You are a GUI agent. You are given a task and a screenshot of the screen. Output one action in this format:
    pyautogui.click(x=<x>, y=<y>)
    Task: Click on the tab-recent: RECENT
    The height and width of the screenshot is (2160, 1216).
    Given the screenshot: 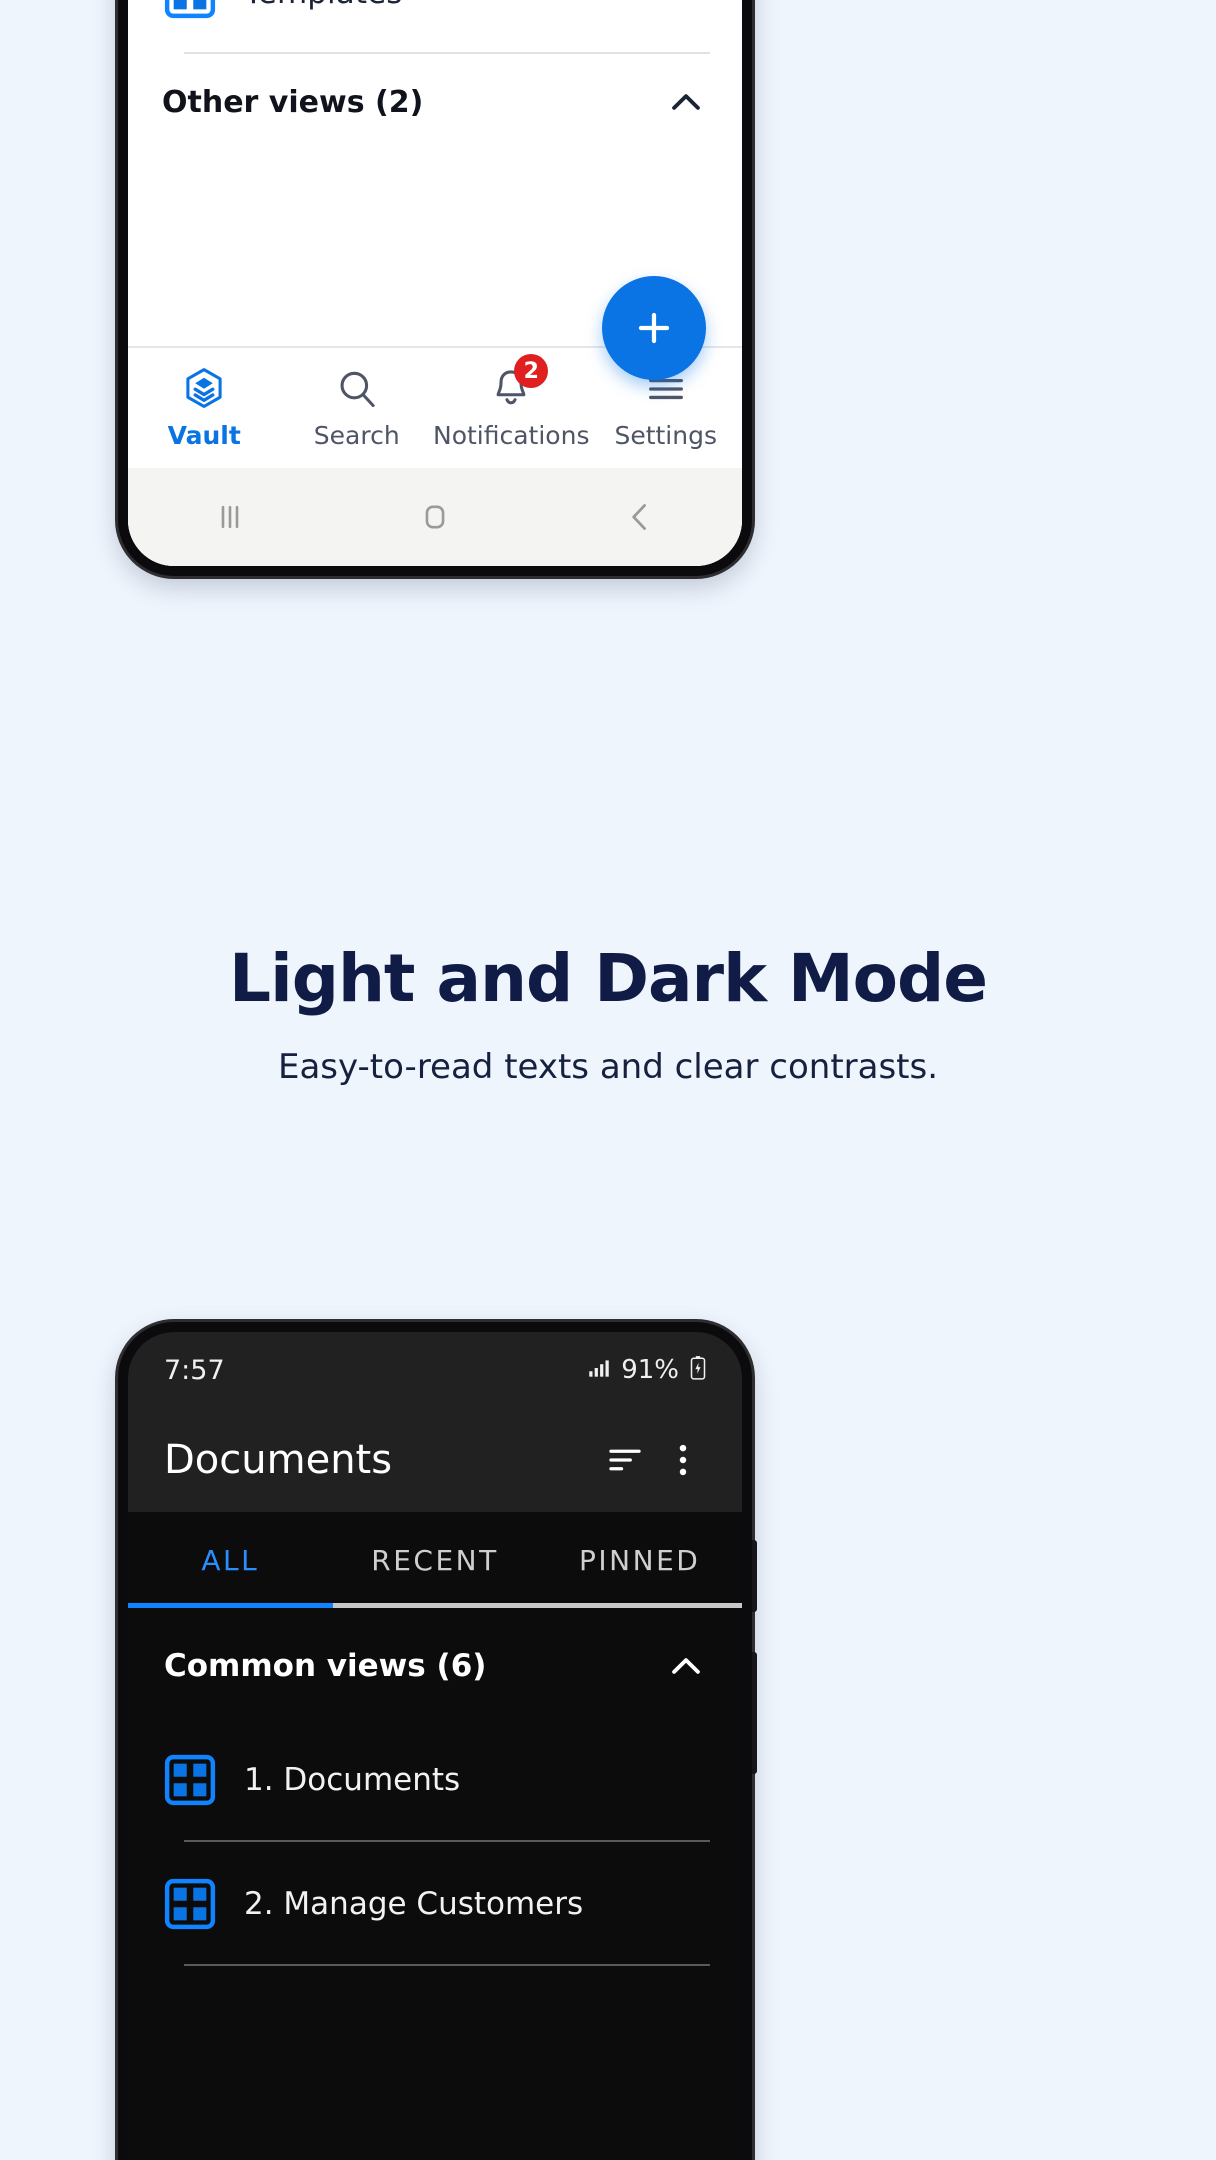 What is the action you would take?
    pyautogui.click(x=435, y=1560)
    